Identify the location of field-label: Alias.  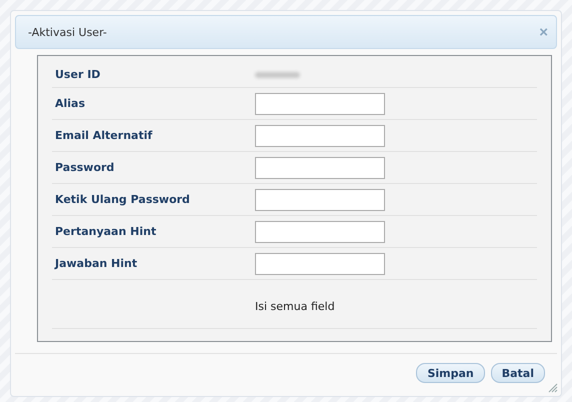
(70, 103).